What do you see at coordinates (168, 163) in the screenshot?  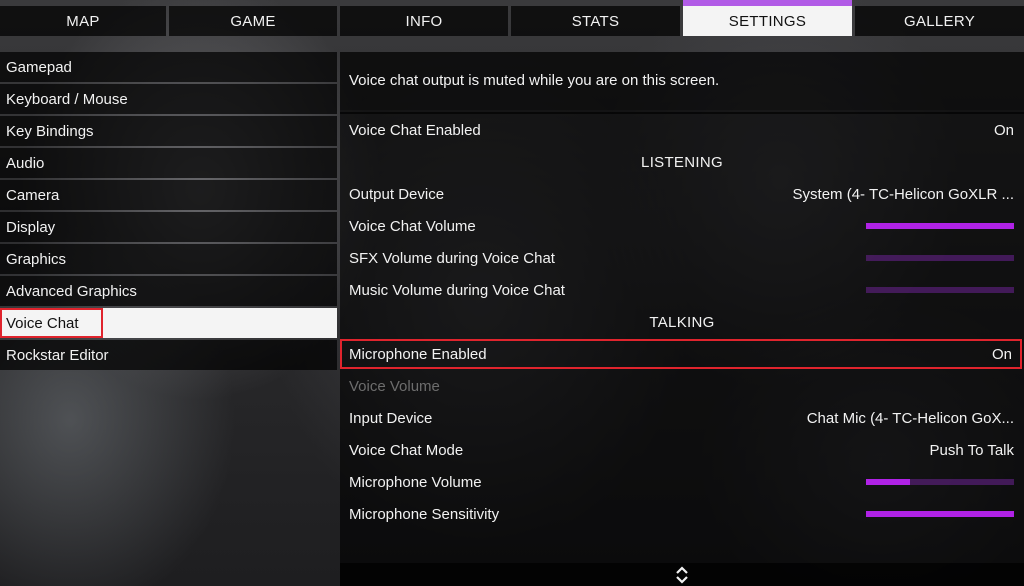 I see `sidebar-item-audio: Audio` at bounding box center [168, 163].